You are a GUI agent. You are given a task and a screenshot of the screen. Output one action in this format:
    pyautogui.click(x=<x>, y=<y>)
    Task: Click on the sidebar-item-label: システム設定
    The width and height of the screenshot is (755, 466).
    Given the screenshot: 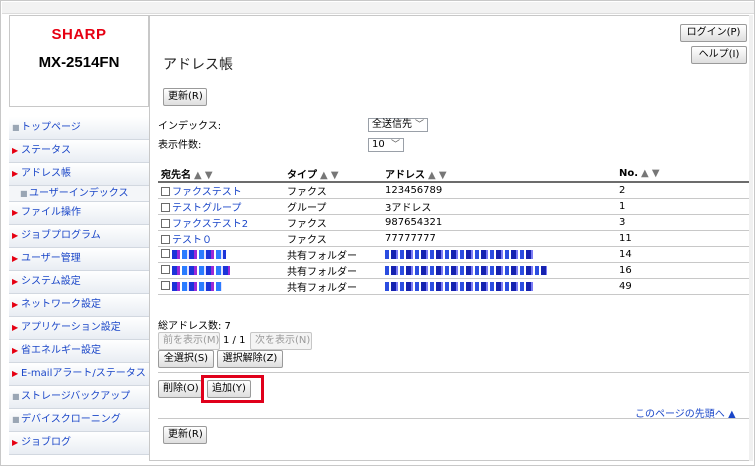 What is the action you would take?
    pyautogui.click(x=51, y=281)
    